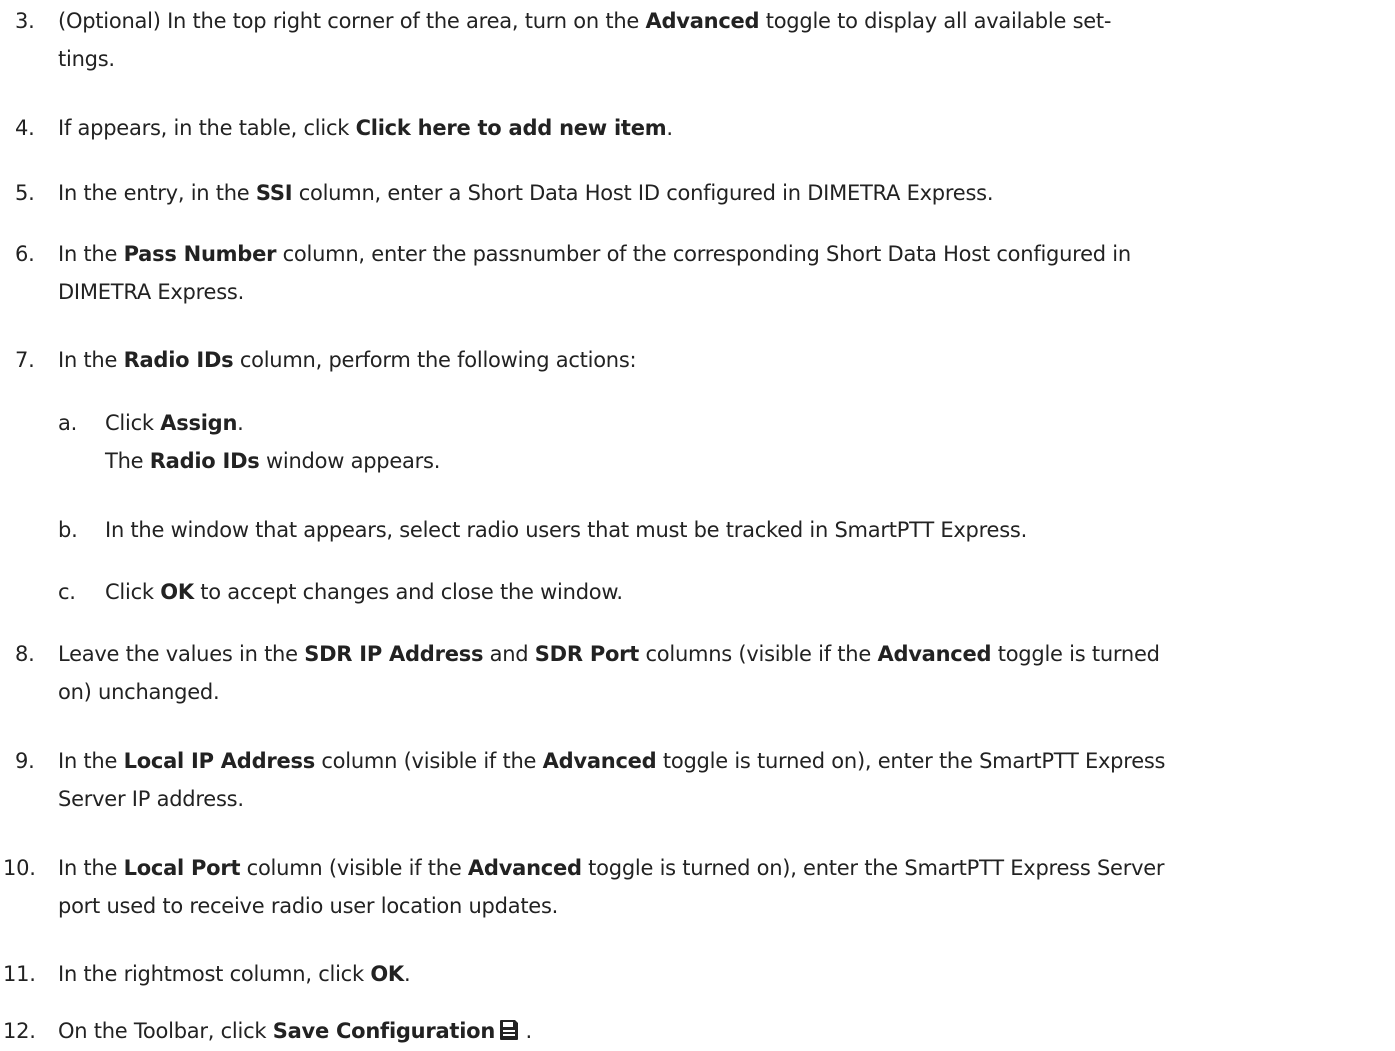 Image resolution: width=1395 pixels, height=1051 pixels. Describe the element at coordinates (25, 21) in the screenshot. I see `step-number: 3.` at that location.